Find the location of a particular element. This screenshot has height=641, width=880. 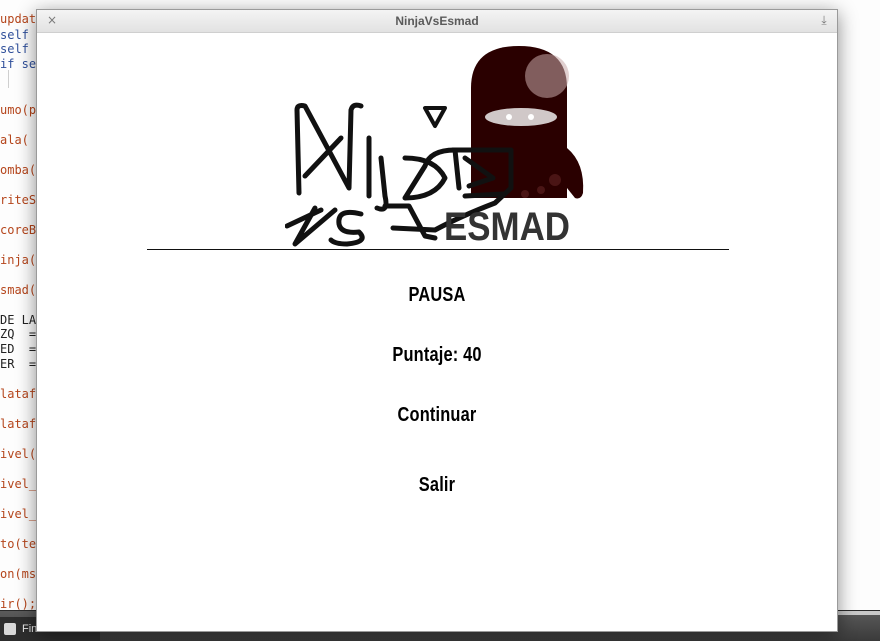

code-line: ZQ = is located at coordinates (18, 334).